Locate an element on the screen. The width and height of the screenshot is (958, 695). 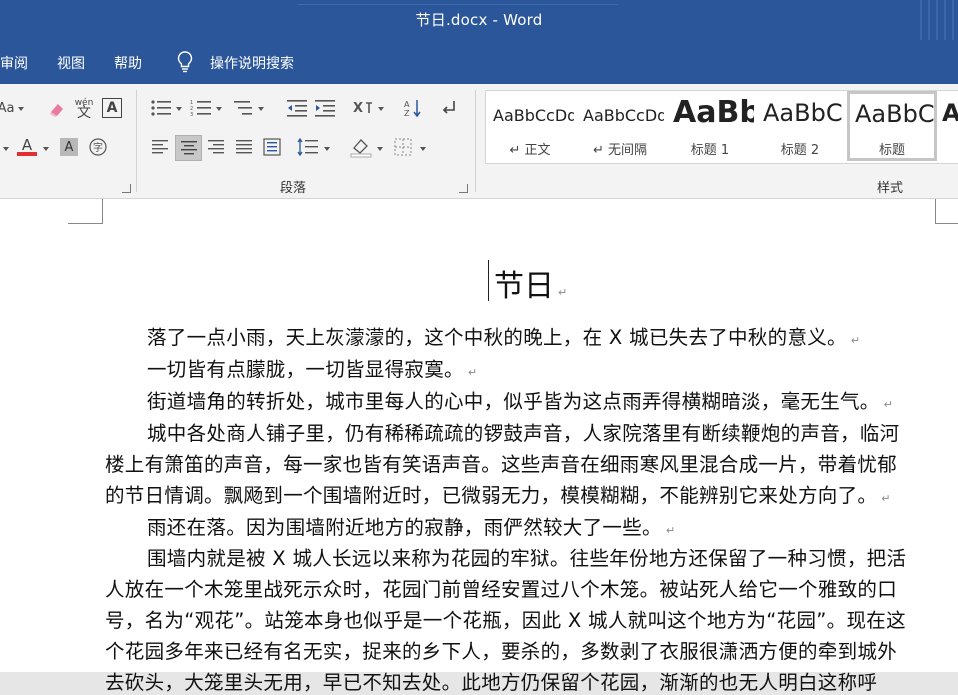
borders-icon is located at coordinates (403, 147).